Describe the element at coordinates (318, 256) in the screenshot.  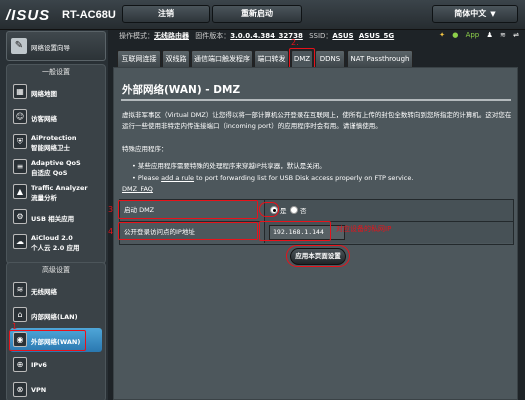
I see `highlight-box-apply` at that location.